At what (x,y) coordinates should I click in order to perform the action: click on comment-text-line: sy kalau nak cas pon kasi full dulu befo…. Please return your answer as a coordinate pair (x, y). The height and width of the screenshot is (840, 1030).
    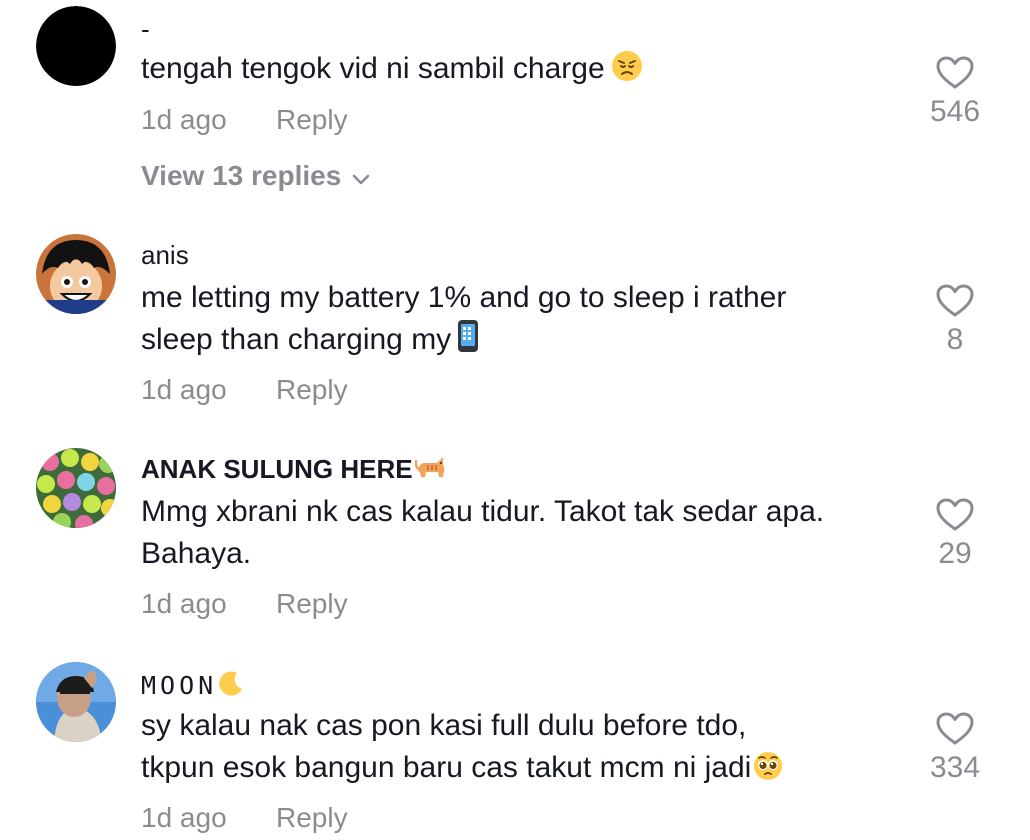
    Looking at the image, I should click on (444, 725).